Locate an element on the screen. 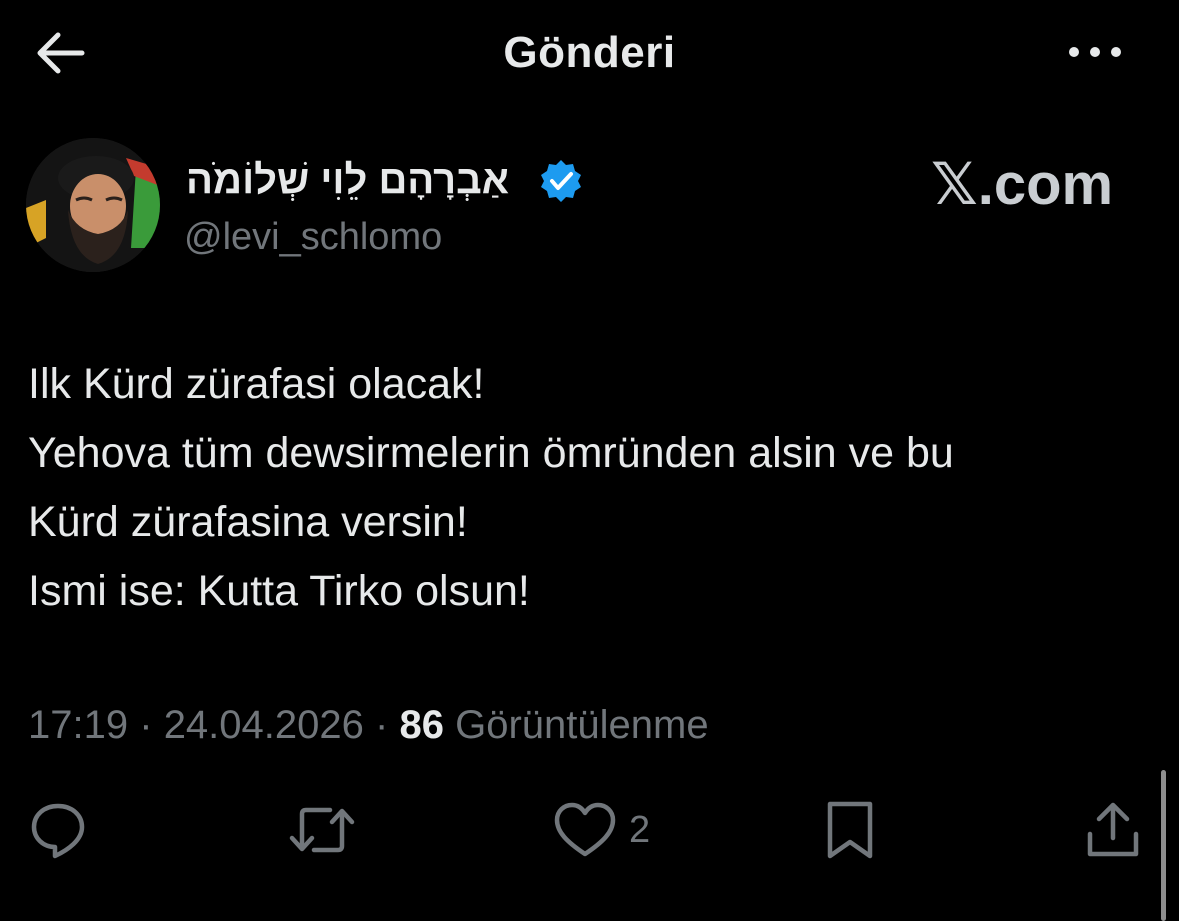  more-icon is located at coordinates (1095, 52).